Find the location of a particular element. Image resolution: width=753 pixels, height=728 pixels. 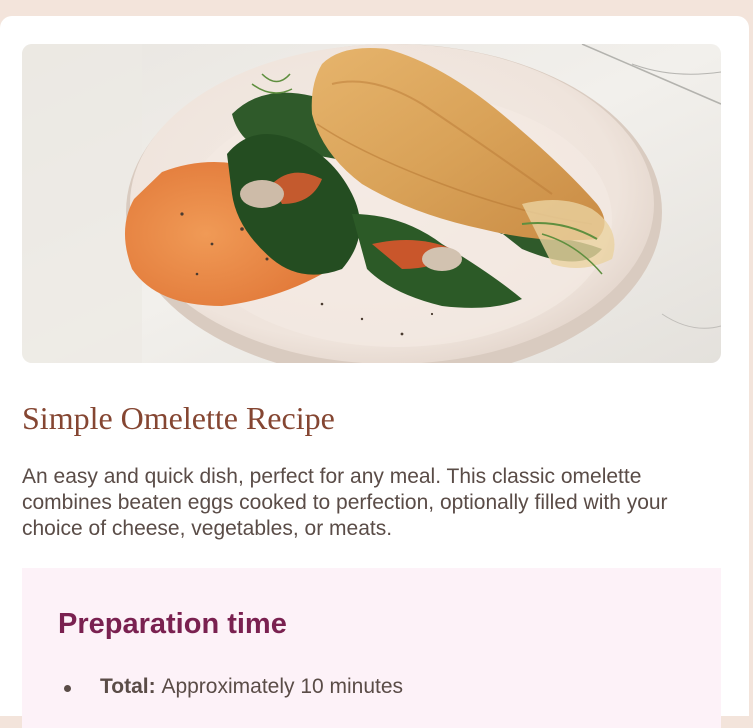

preparation-time-list: Total: Approximately 10 minutes is located at coordinates (230, 687).